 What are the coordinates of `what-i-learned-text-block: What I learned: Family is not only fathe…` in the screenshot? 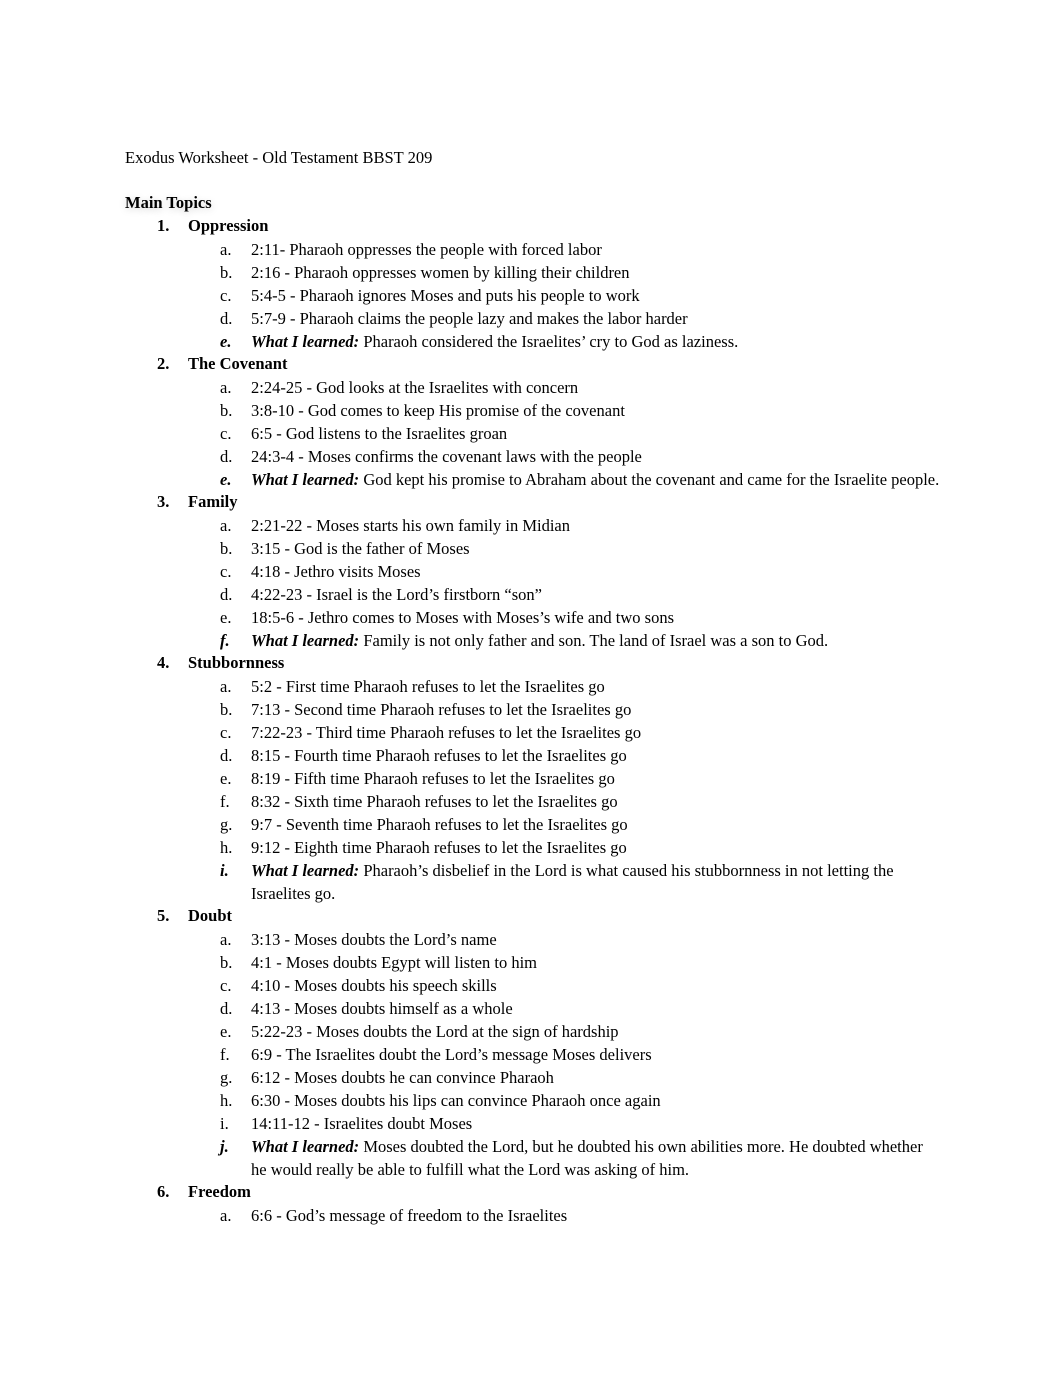 It's located at (596, 640).